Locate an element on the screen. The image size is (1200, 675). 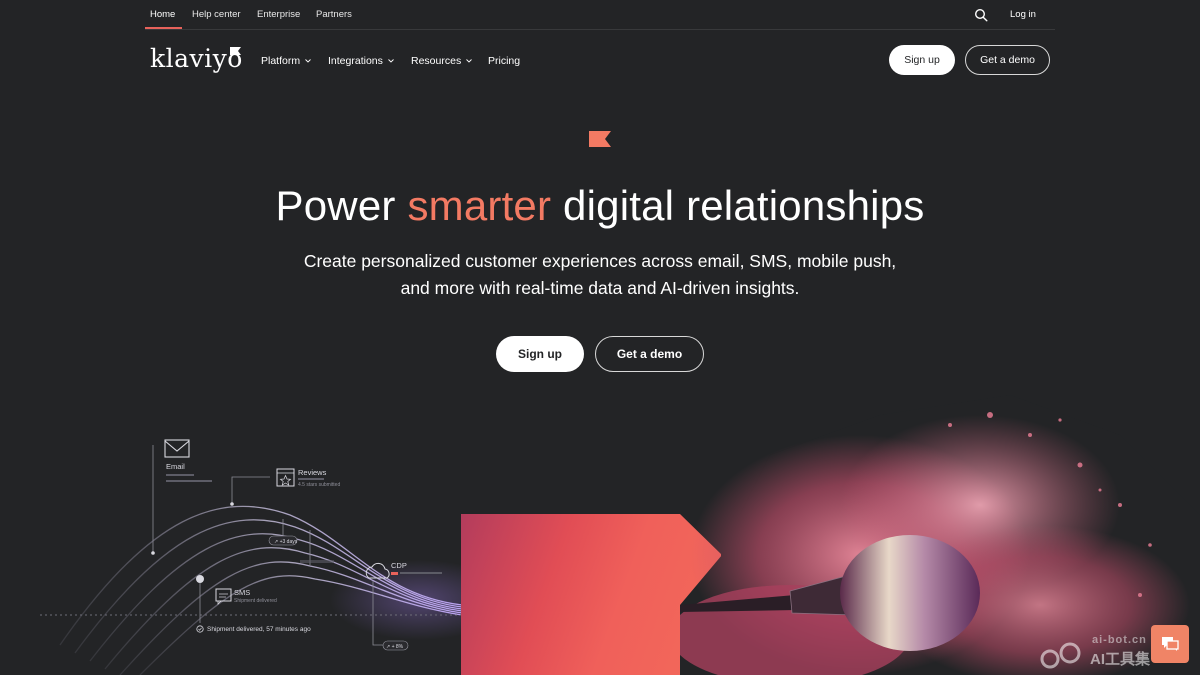
chat-bubble-icon is located at coordinates (1170, 644).